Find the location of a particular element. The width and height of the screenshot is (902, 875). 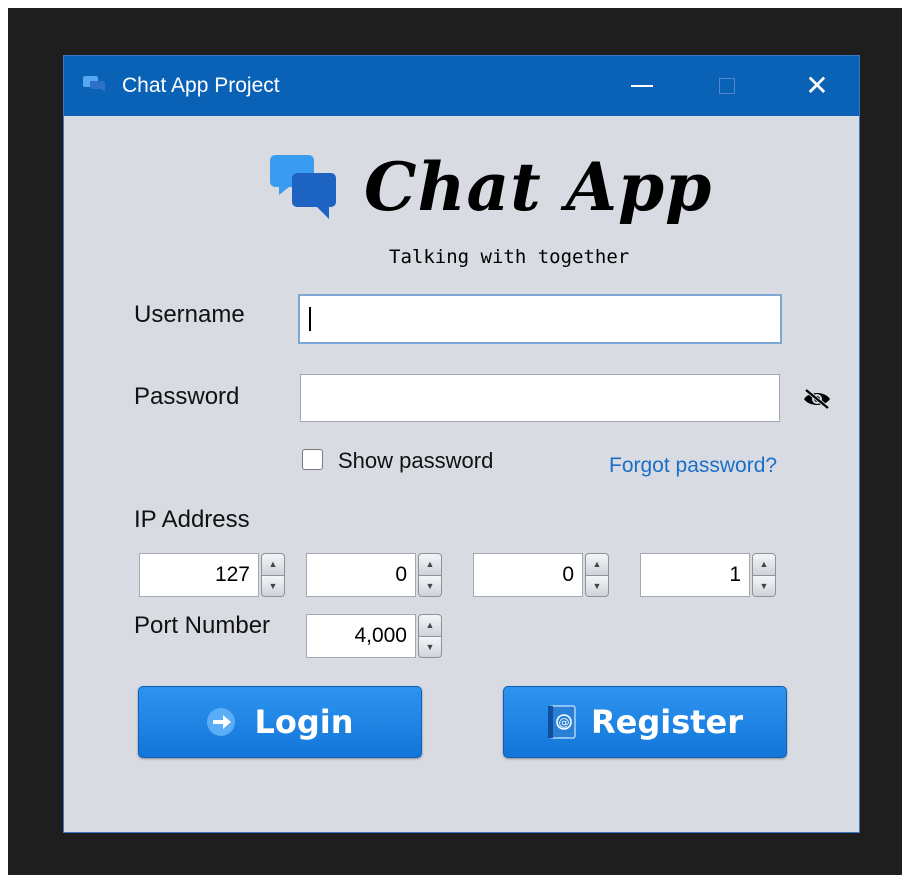

text-caret is located at coordinates (310, 319).